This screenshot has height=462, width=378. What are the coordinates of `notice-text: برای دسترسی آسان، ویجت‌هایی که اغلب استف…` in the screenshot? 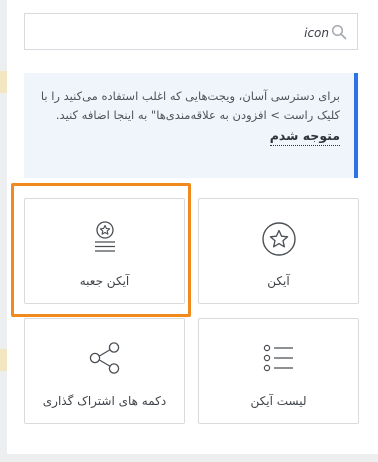 It's located at (190, 105).